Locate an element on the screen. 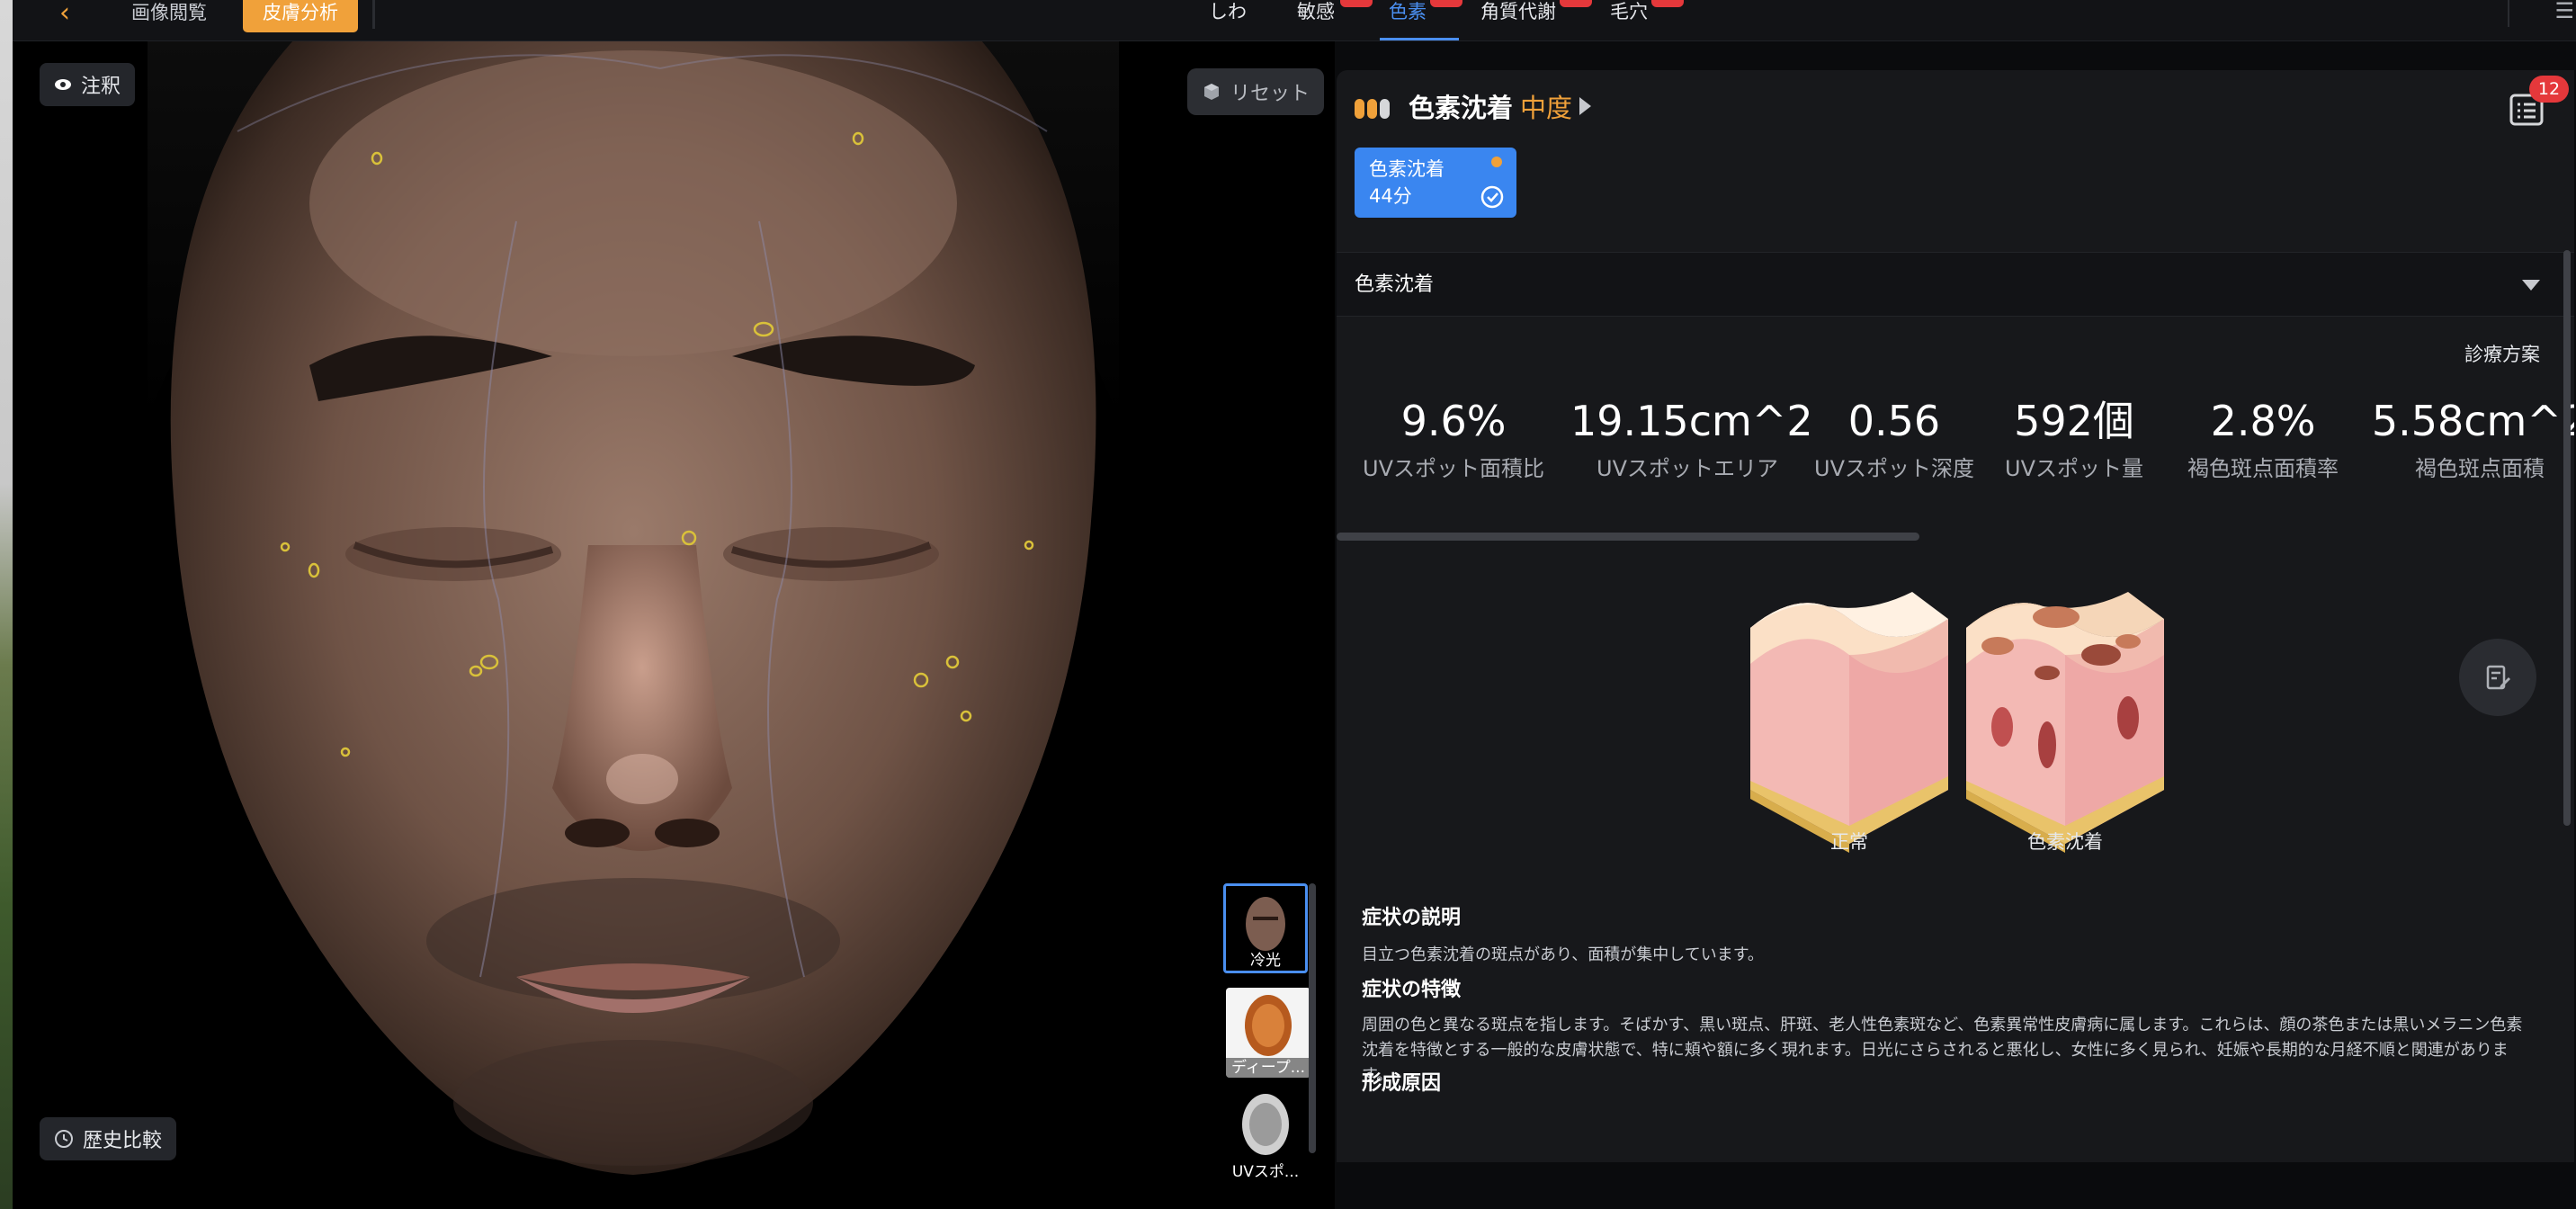 The width and height of the screenshot is (2576, 1209). metric-label: UVスポットエリア is located at coordinates (1687, 468).